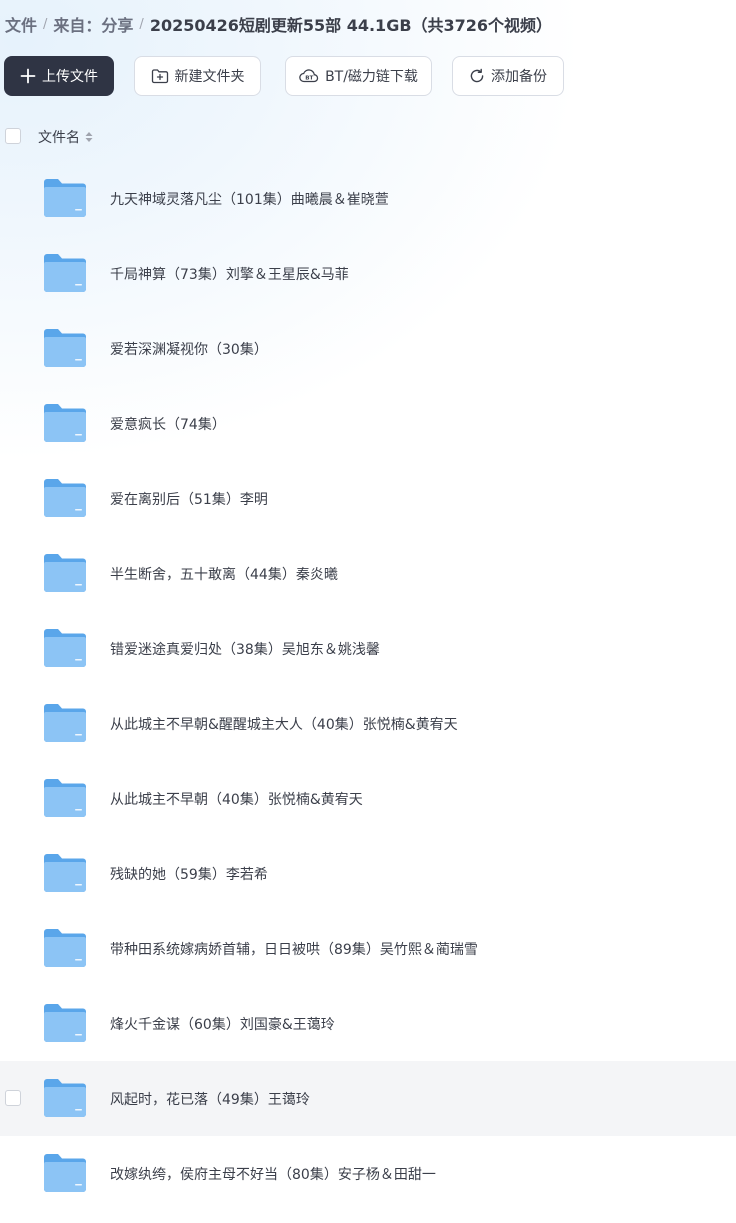 This screenshot has width=736, height=1223. I want to click on file-name: 从此城主不早朝&醒醒城主大人（40集）张悦楠&黄宥天, so click(284, 724).